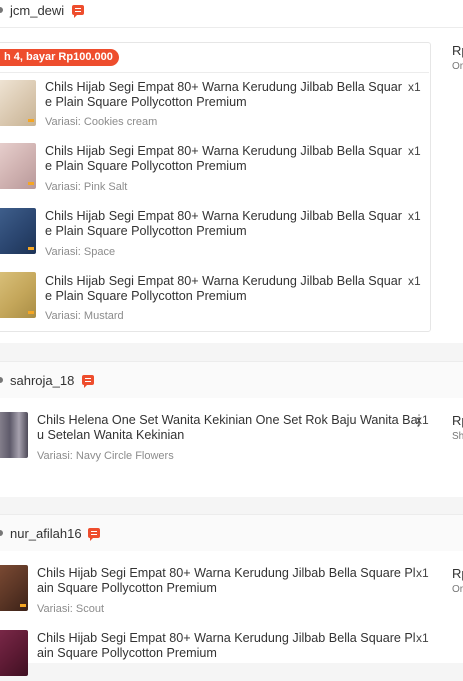 The image size is (463, 681). I want to click on shop-name-link: jcm_dewi, so click(37, 10).